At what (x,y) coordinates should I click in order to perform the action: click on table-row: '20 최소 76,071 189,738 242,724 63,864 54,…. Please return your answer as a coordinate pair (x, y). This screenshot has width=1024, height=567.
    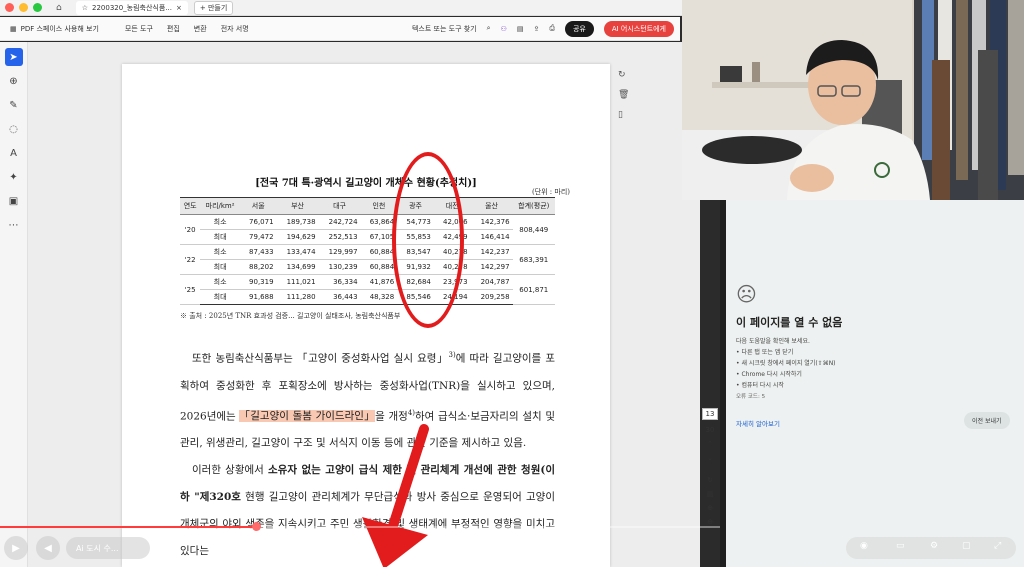
    Looking at the image, I should click on (367, 229).